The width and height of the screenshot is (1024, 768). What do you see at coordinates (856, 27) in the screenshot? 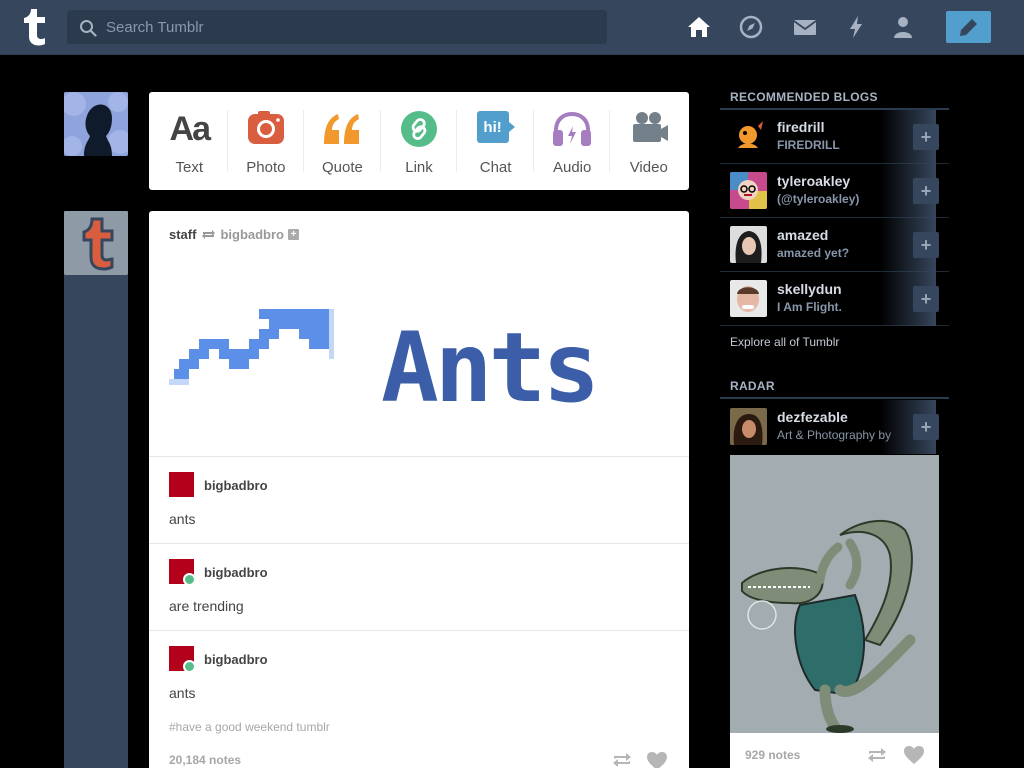
I see `activity-icon` at bounding box center [856, 27].